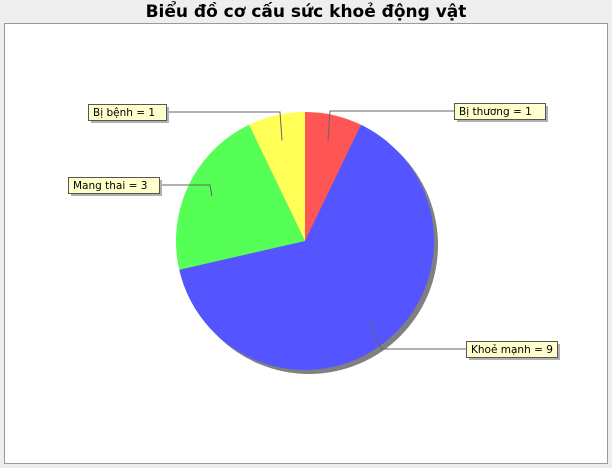  I want to click on chart-title: Biểu đồ cơ cấu sức khoẻ động vật, so click(306, 12).